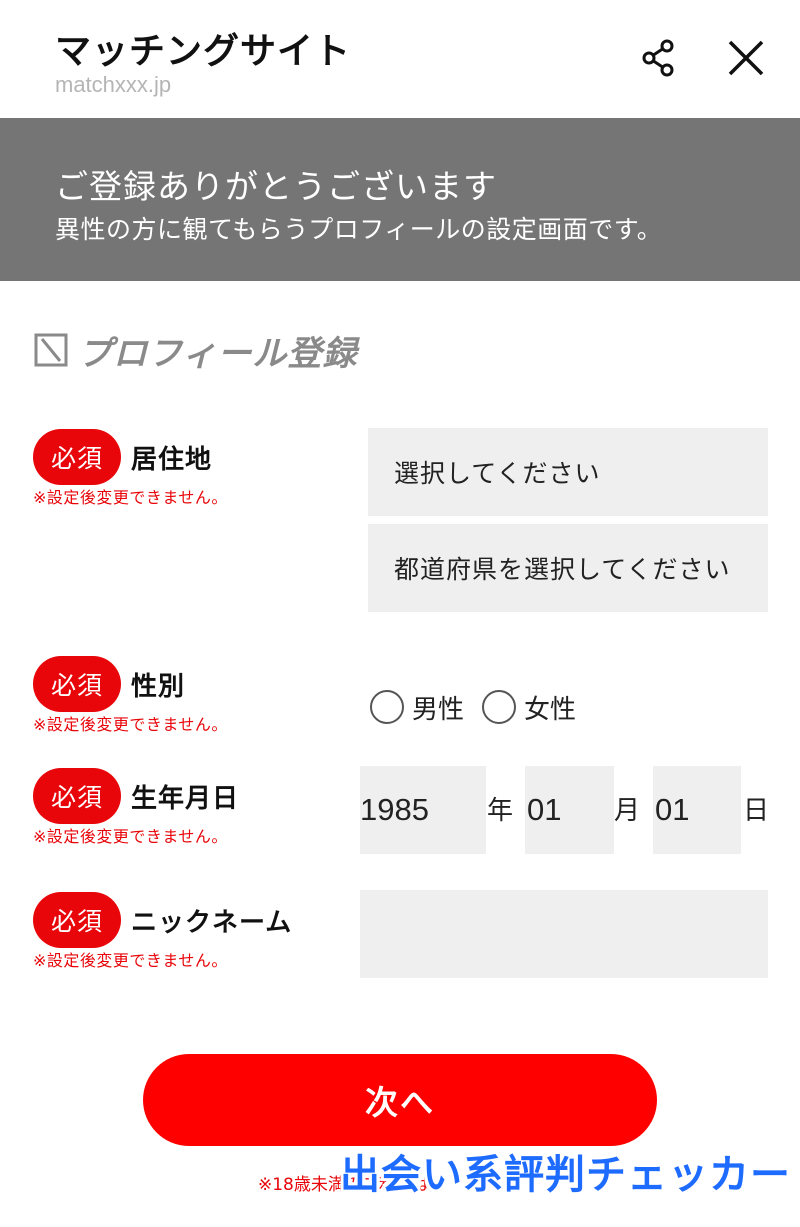 The width and height of the screenshot is (800, 1227). I want to click on close-icon, so click(746, 58).